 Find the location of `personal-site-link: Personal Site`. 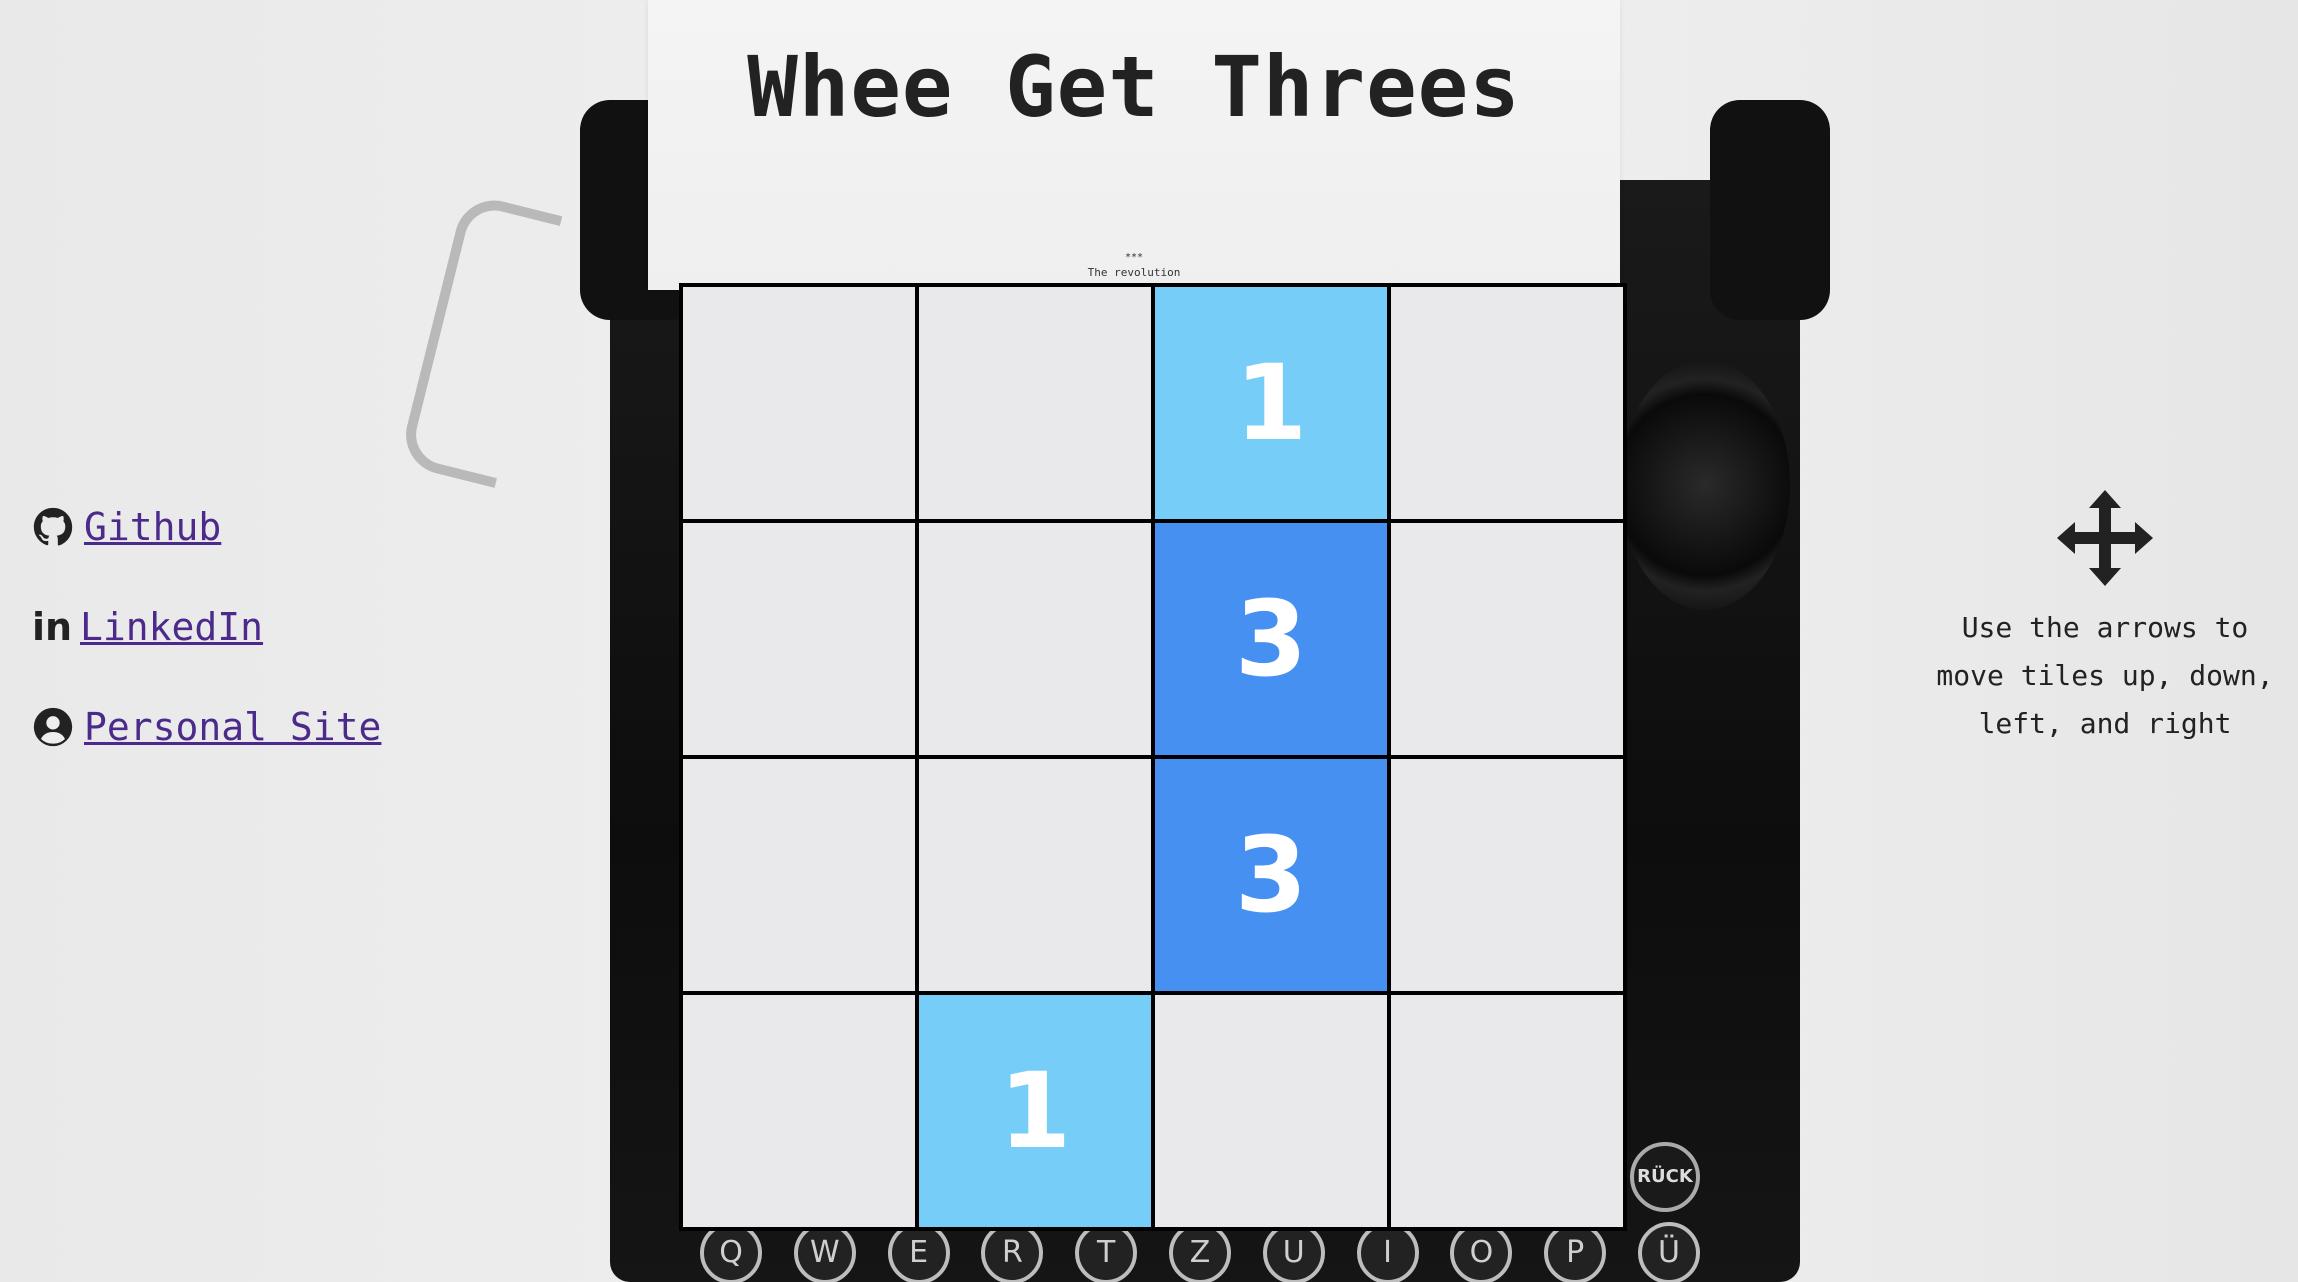

personal-site-link: Personal Site is located at coordinates (232, 727).